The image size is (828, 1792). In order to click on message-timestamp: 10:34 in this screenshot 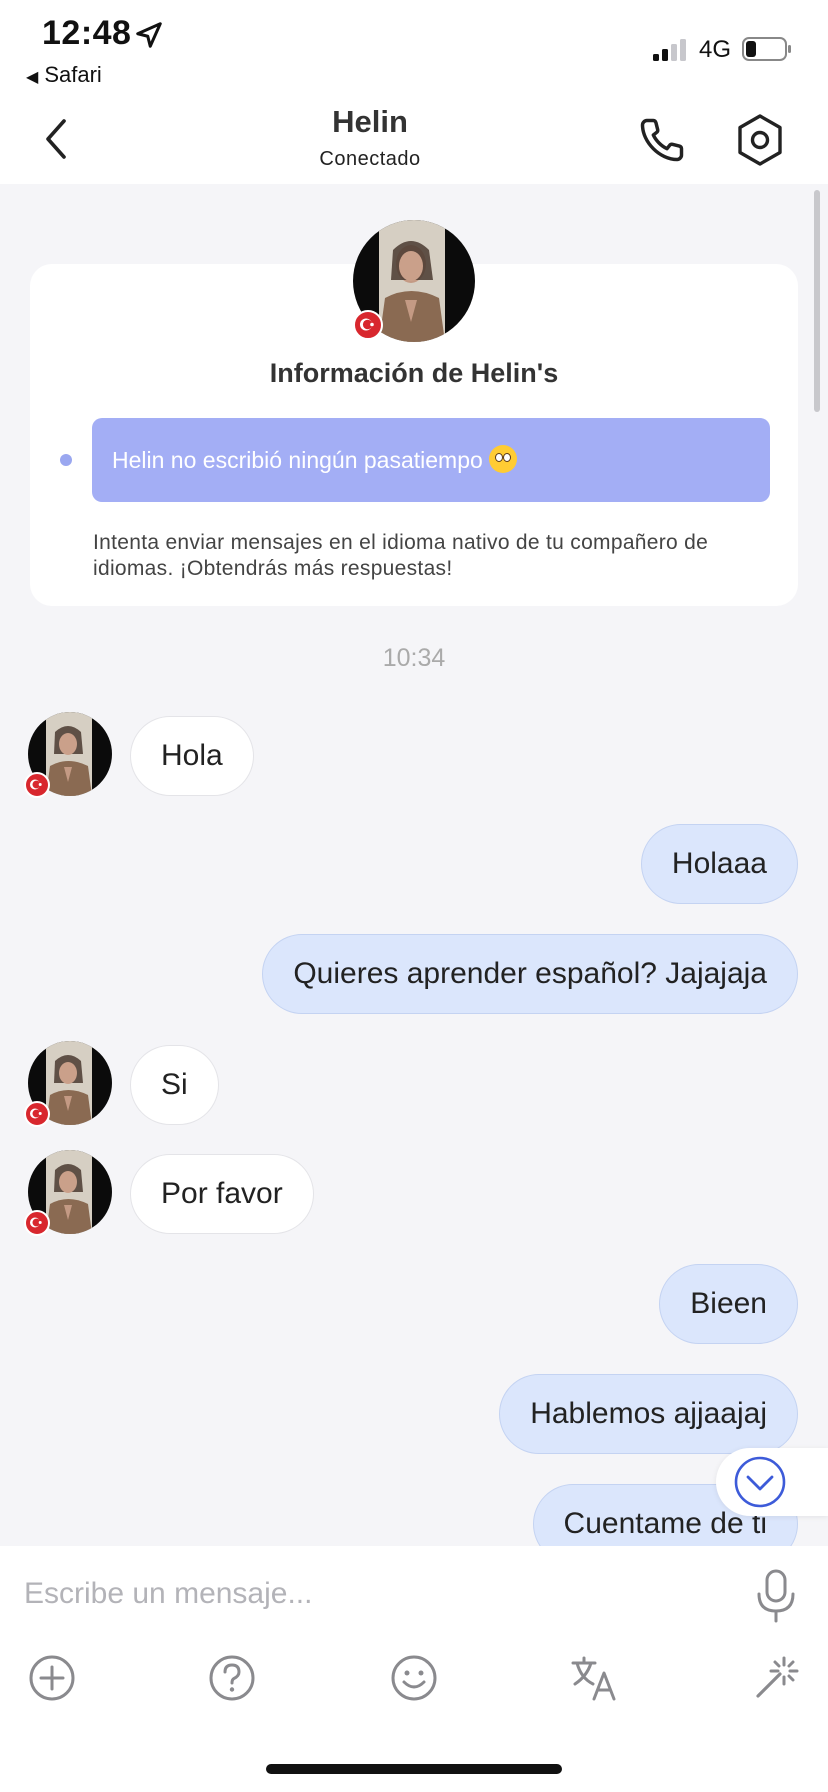, I will do `click(414, 658)`.